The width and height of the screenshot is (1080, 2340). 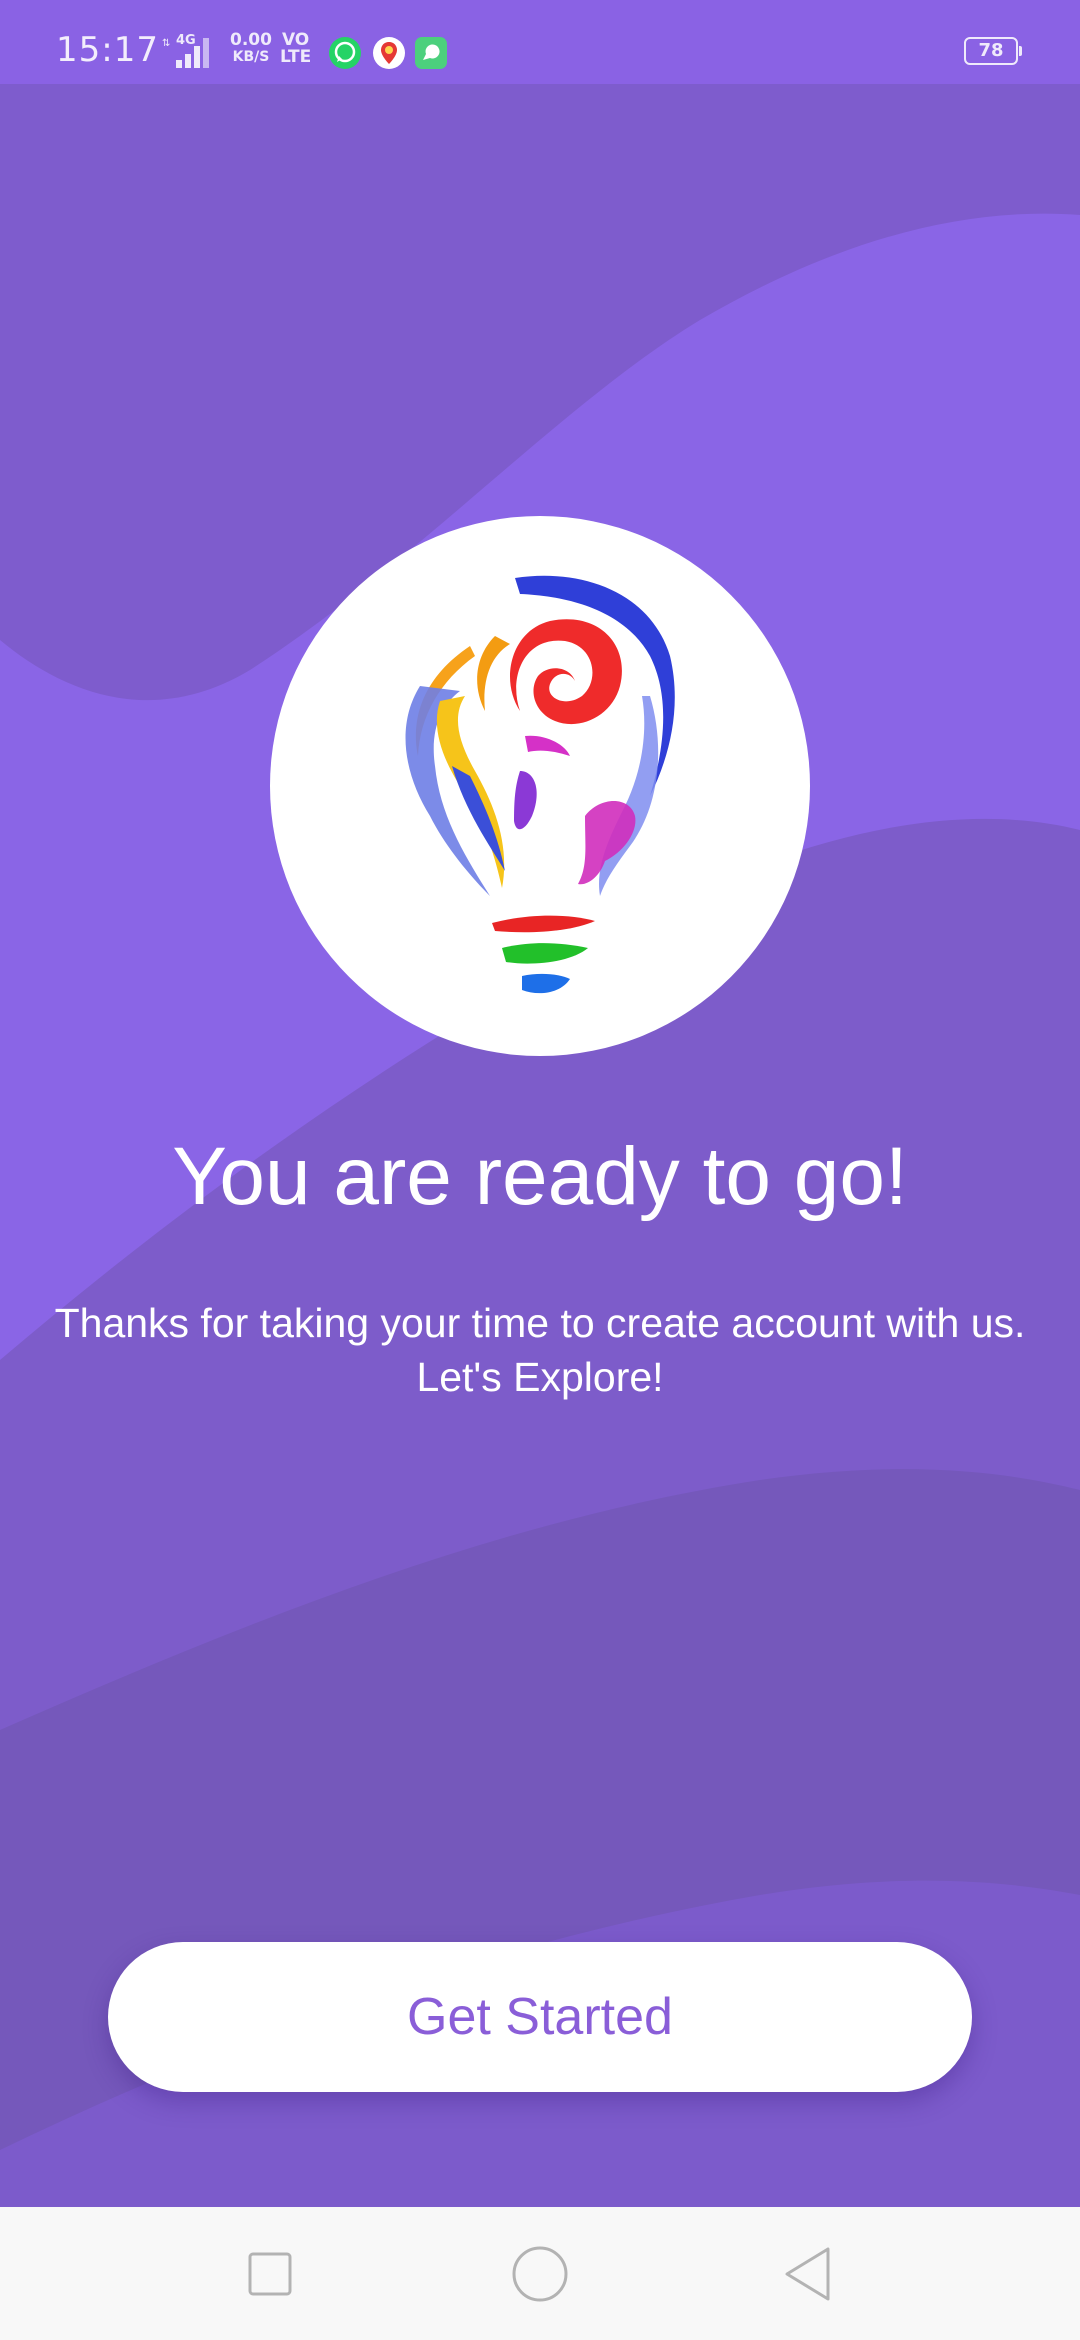 I want to click on volte-line-2: LTE, so click(x=296, y=57).